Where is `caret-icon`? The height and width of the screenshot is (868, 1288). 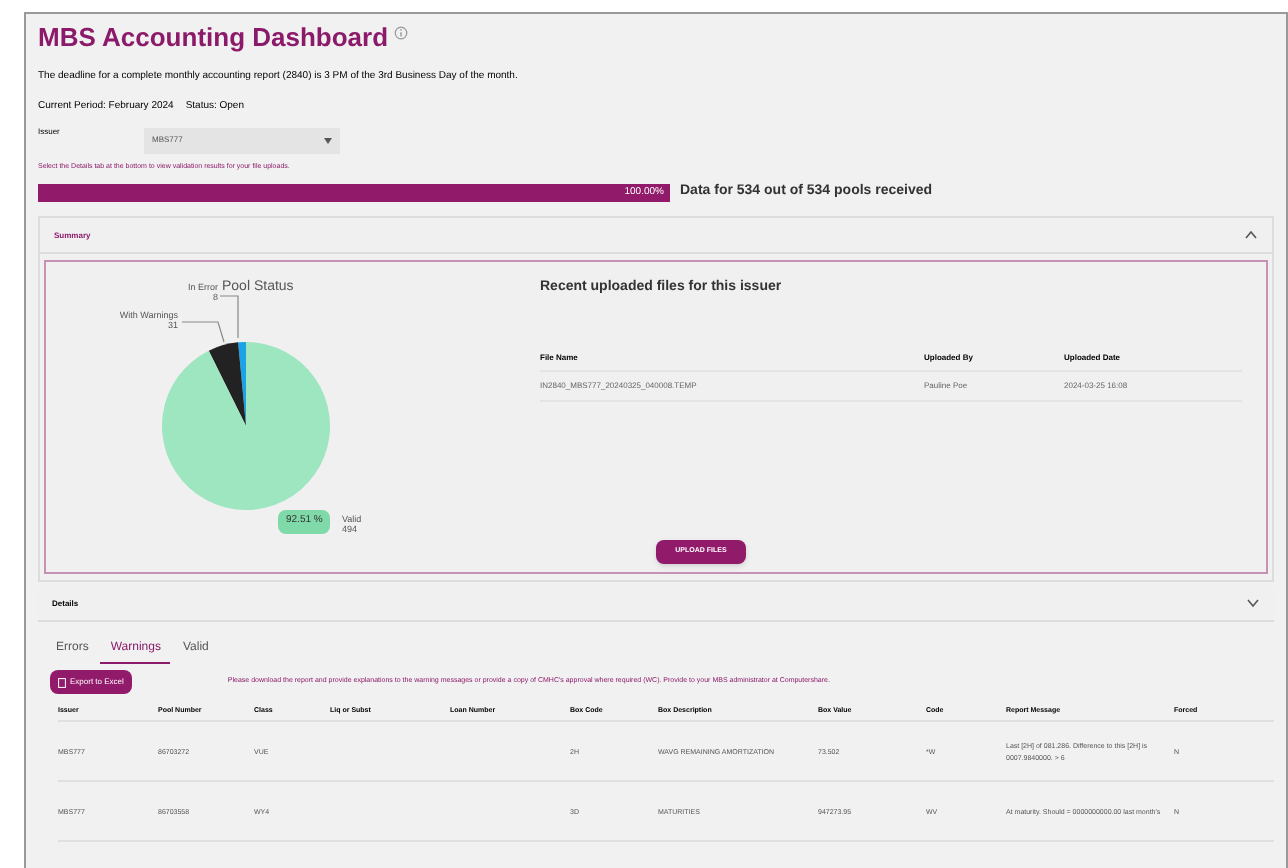
caret-icon is located at coordinates (328, 140).